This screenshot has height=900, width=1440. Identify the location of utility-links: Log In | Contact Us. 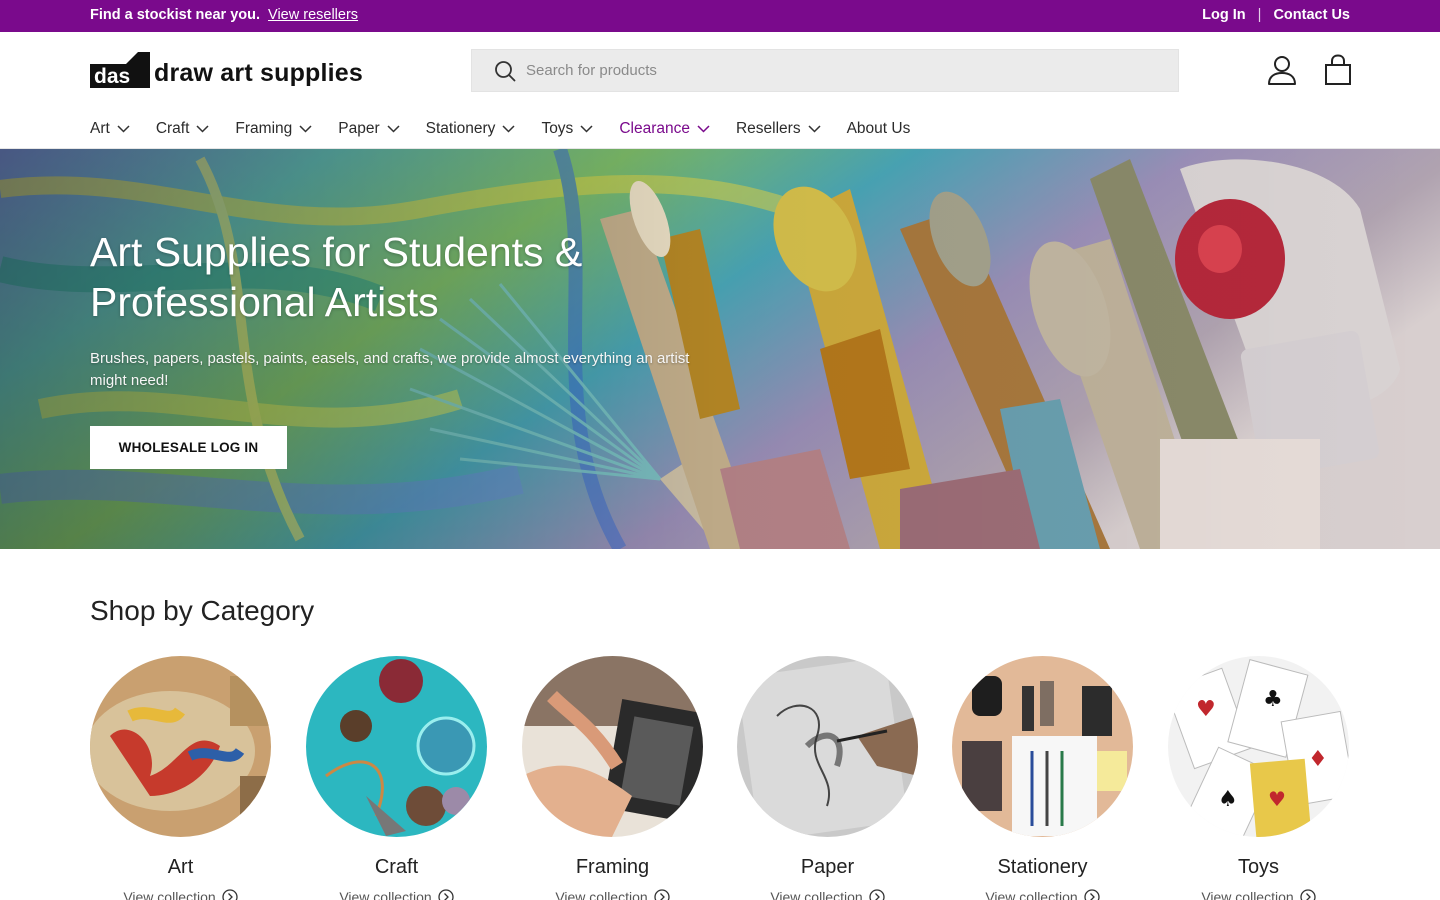
(1276, 15).